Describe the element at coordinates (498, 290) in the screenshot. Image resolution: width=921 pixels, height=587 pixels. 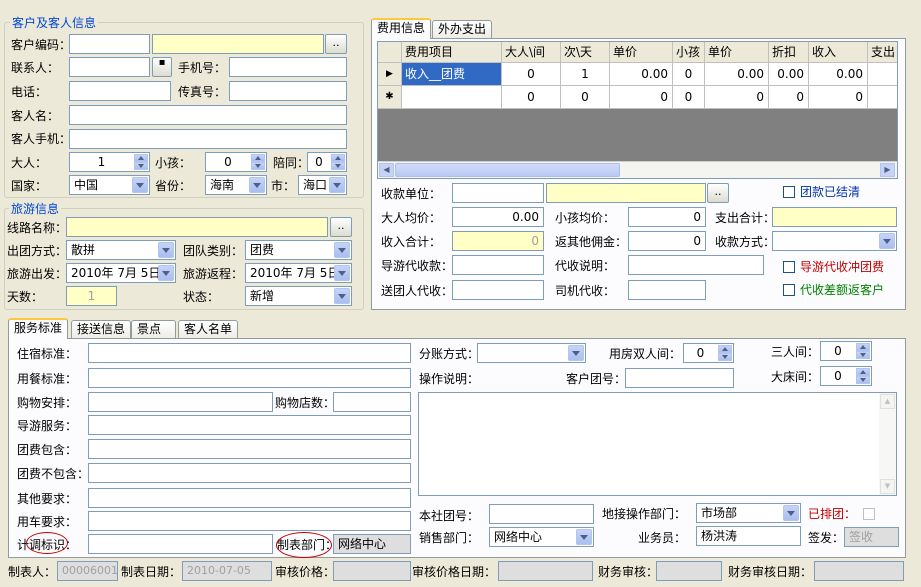
I see `sender-collect-input` at that location.